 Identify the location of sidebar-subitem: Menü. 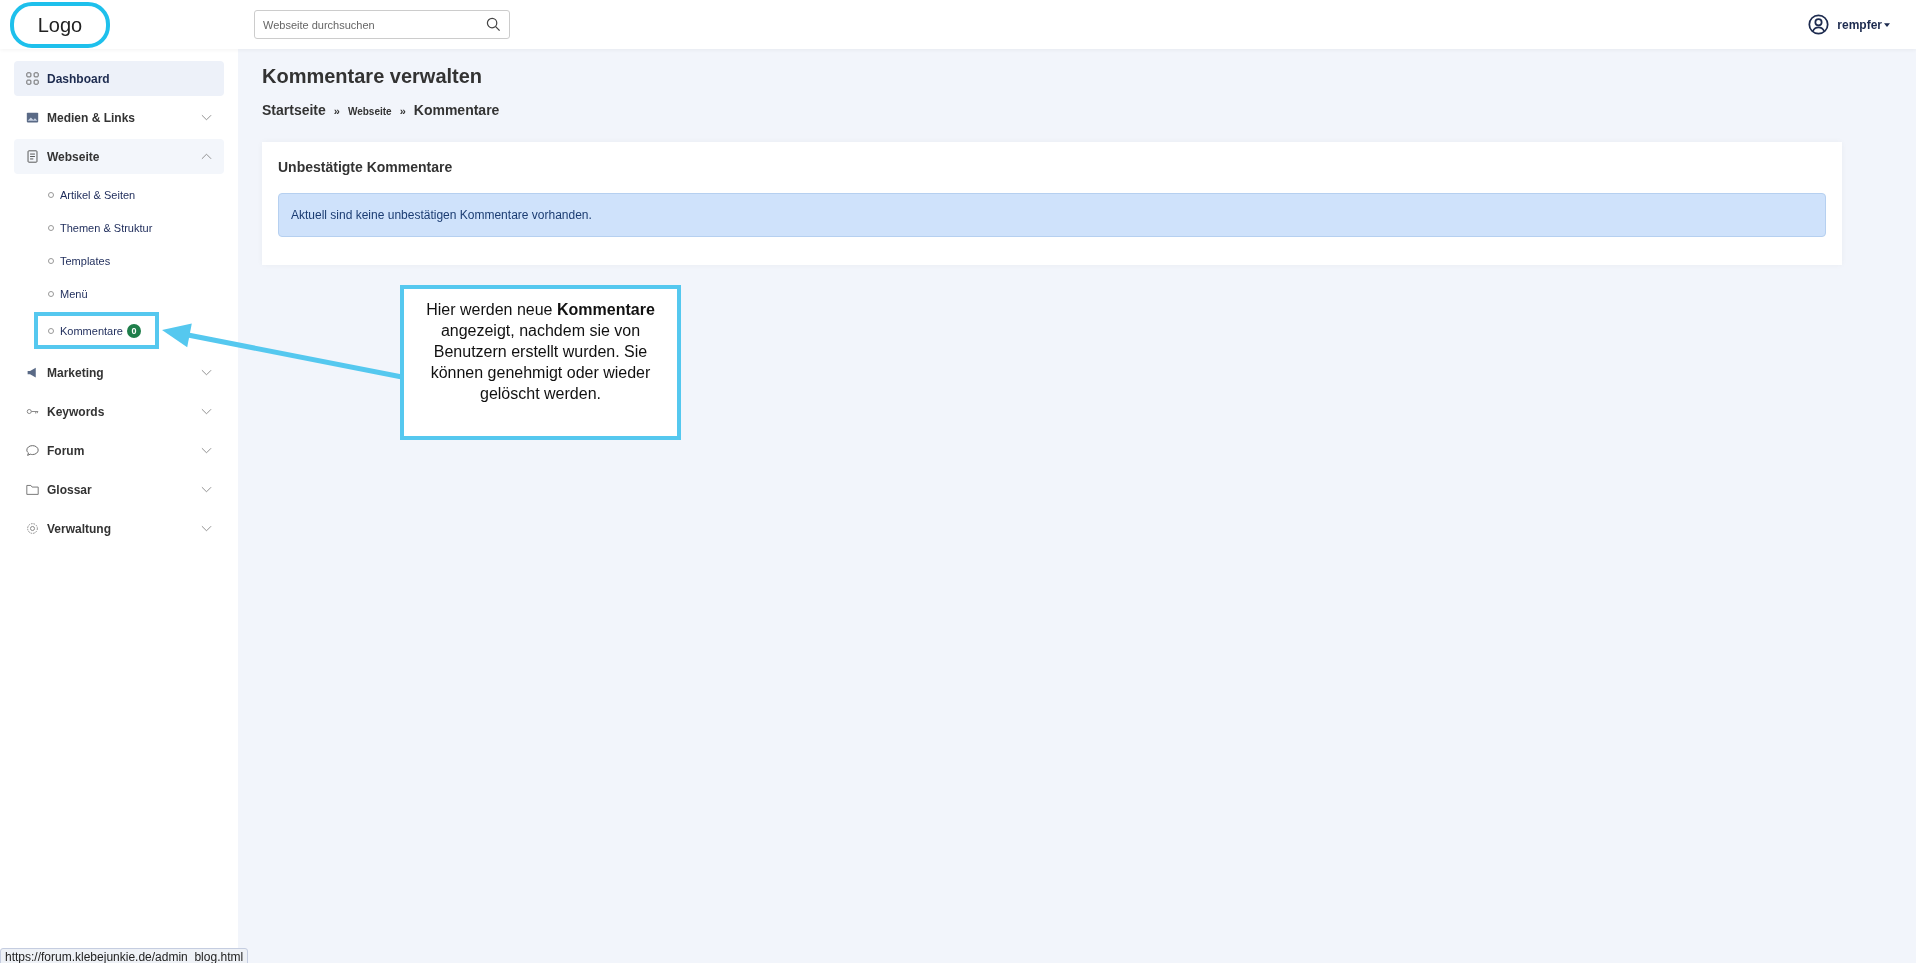
(67, 293).